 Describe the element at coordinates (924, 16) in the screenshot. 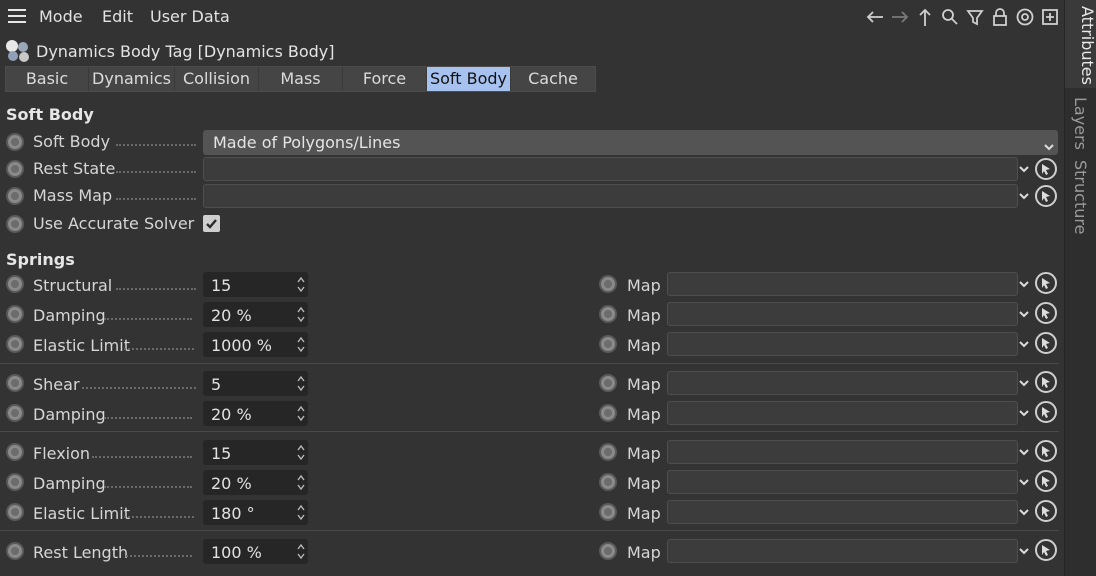

I see `up-arrow-icon` at that location.